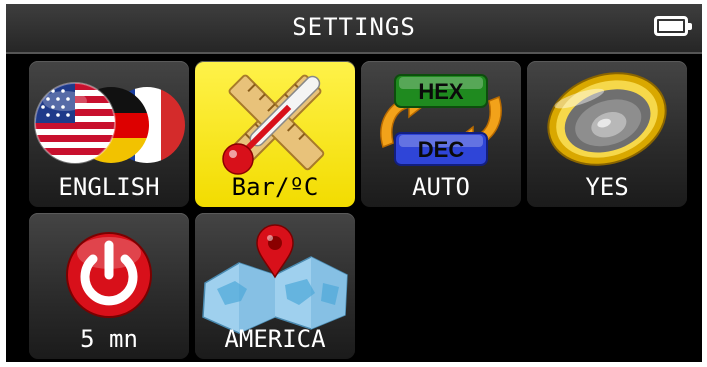 This screenshot has height=367, width=707. I want to click on dec-text: DEC, so click(441, 149).